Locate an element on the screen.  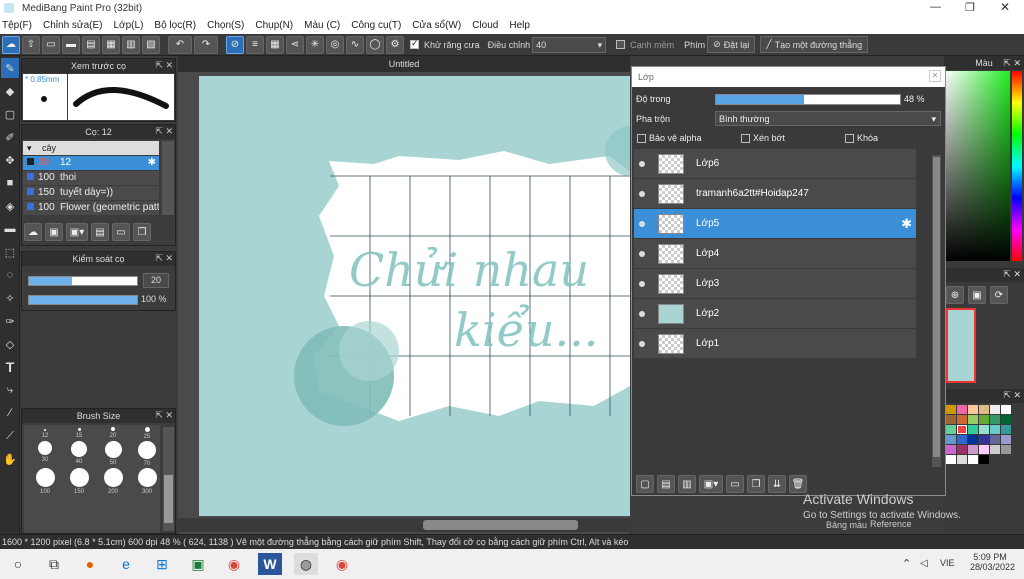
firefox-icon: ● is located at coordinates (90, 564).